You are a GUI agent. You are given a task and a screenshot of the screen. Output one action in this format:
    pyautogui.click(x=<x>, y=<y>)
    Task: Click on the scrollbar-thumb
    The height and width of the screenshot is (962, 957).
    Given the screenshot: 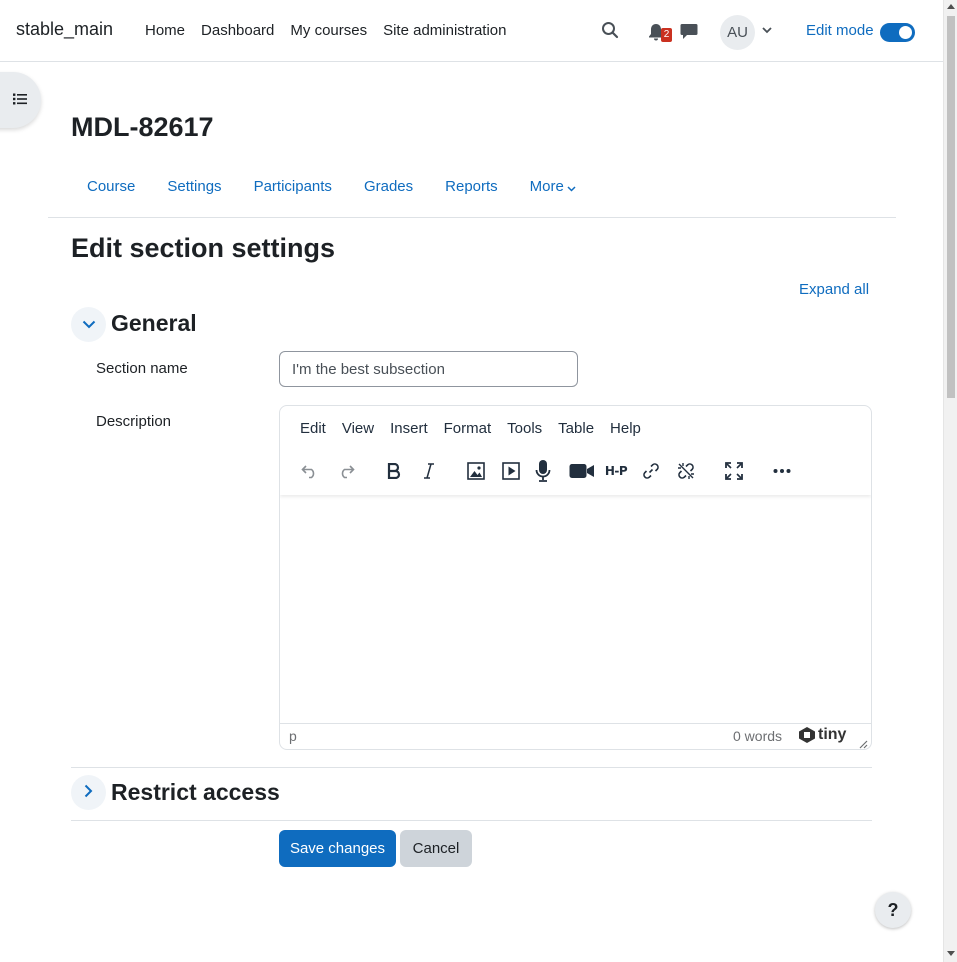 What is the action you would take?
    pyautogui.click(x=951, y=207)
    